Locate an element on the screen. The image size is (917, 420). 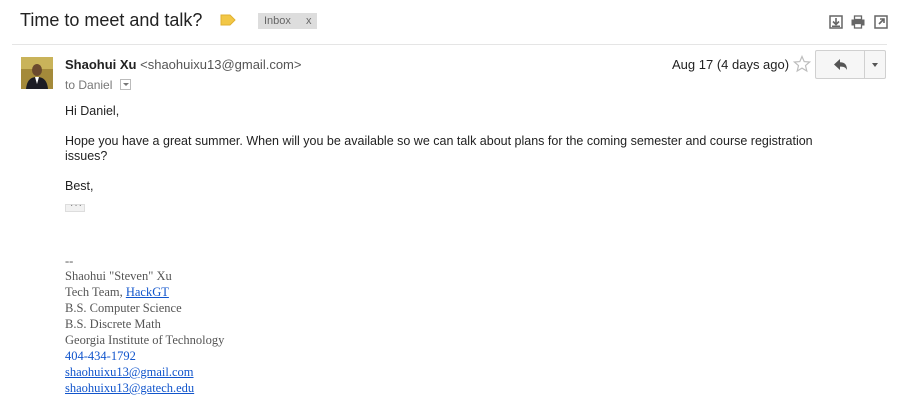
inbox-label-text: Inbox is located at coordinates (277, 21).